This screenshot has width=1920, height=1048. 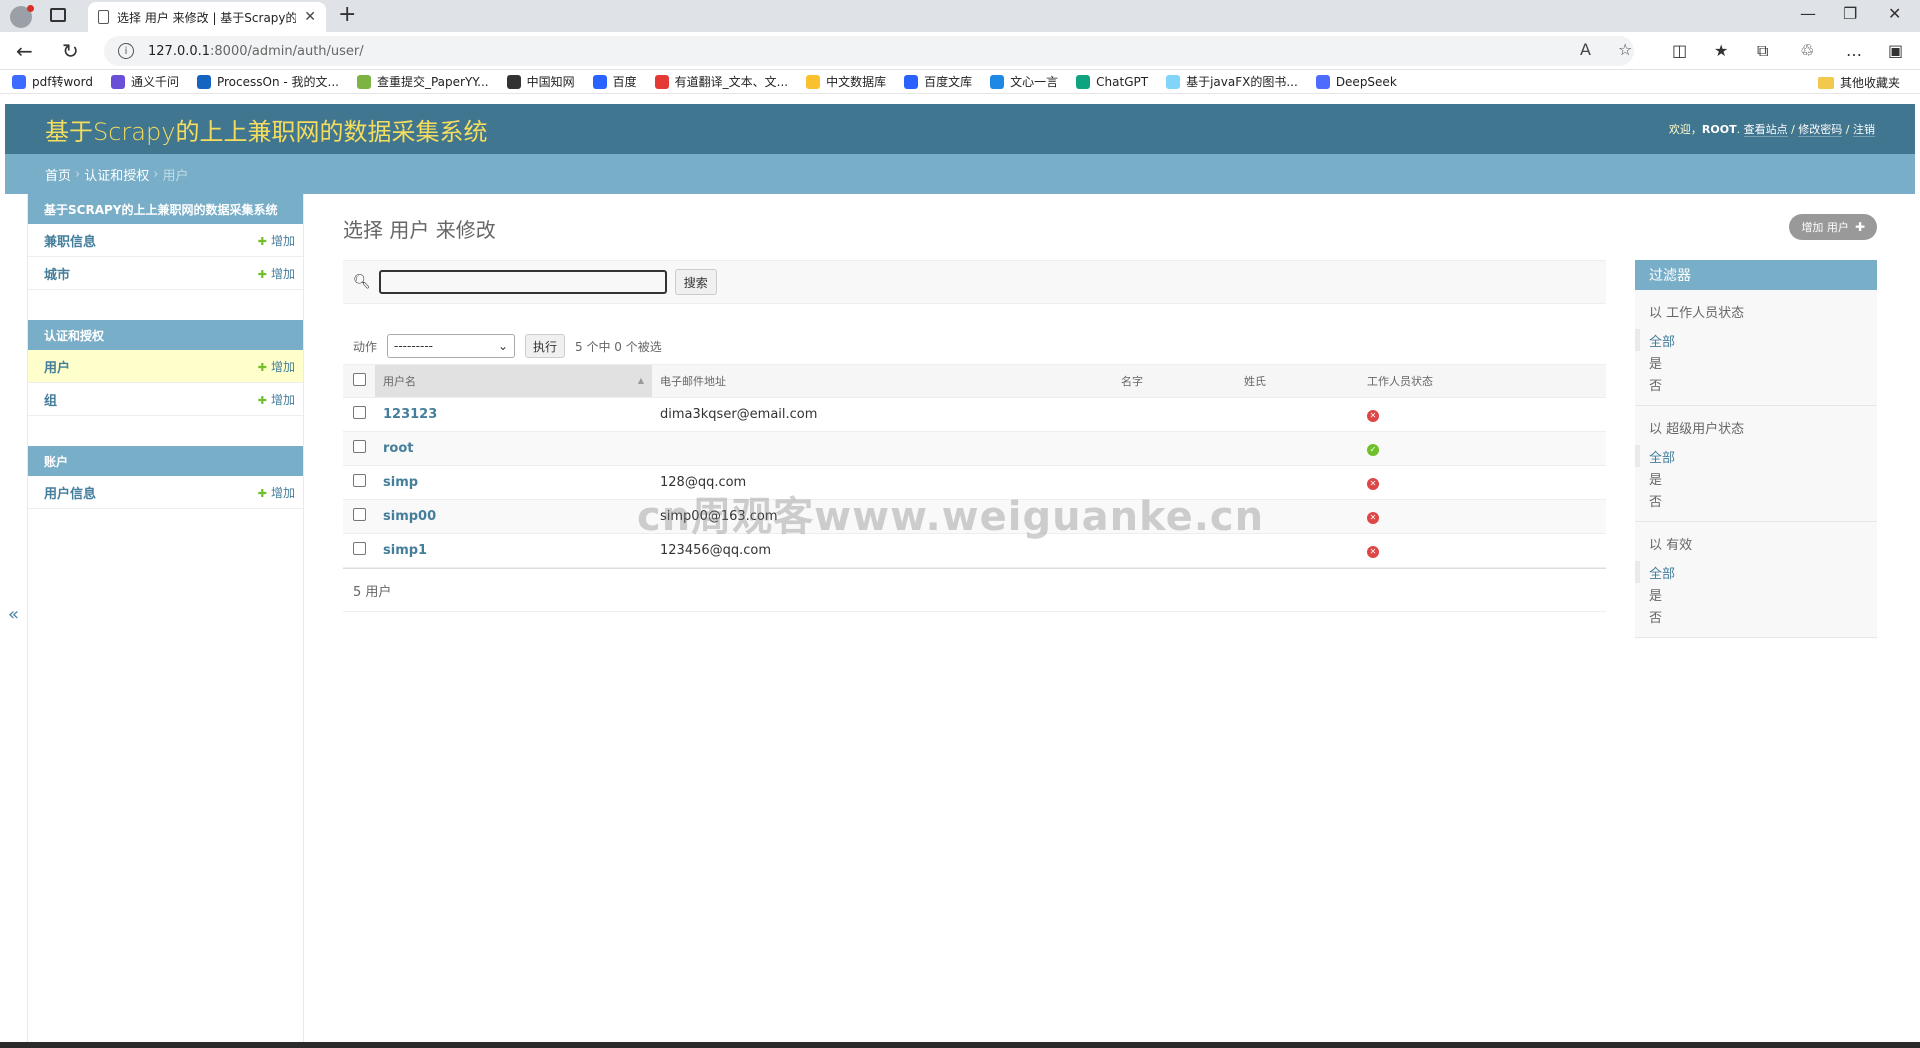 What do you see at coordinates (1482, 381) in the screenshot?
I see `column-header-staff-status: 工作人员状态` at bounding box center [1482, 381].